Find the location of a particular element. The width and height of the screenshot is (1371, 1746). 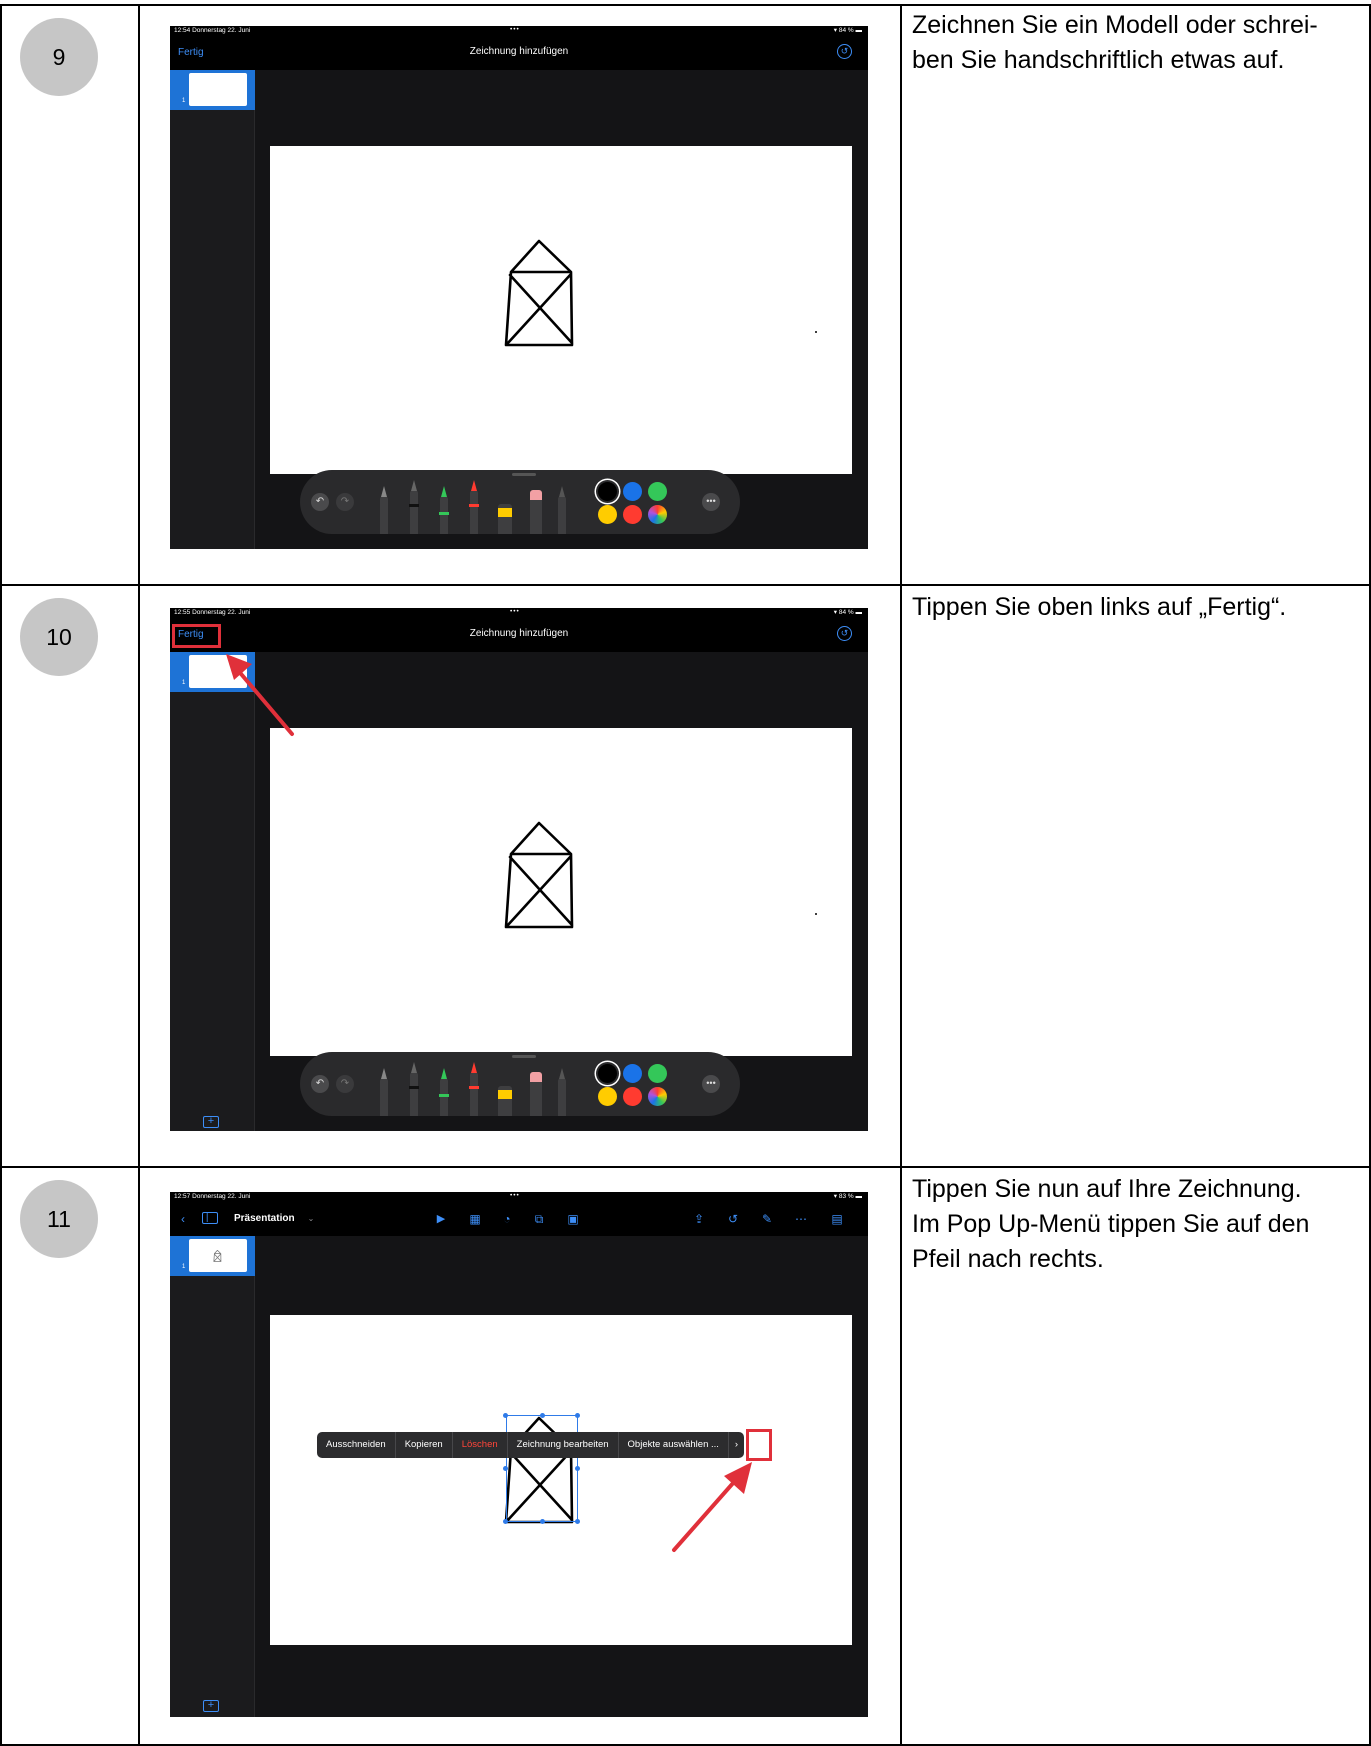

multitask-dots: ••• is located at coordinates (515, 29).